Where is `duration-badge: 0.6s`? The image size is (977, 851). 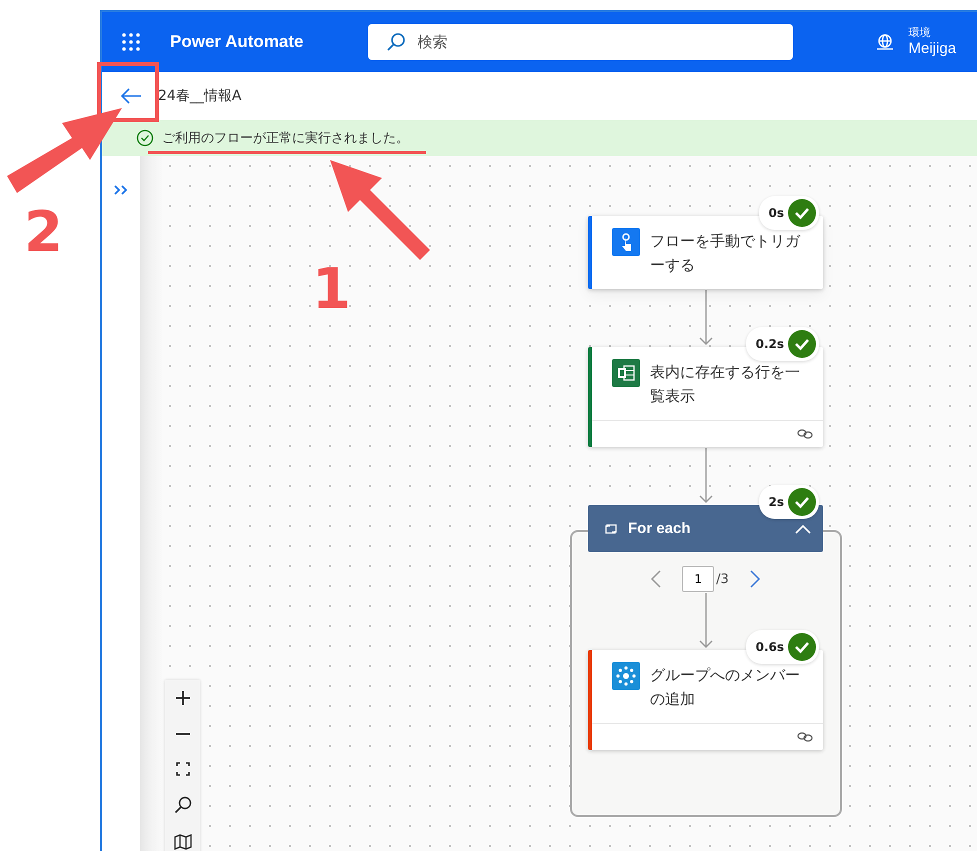
duration-badge: 0.6s is located at coordinates (782, 647).